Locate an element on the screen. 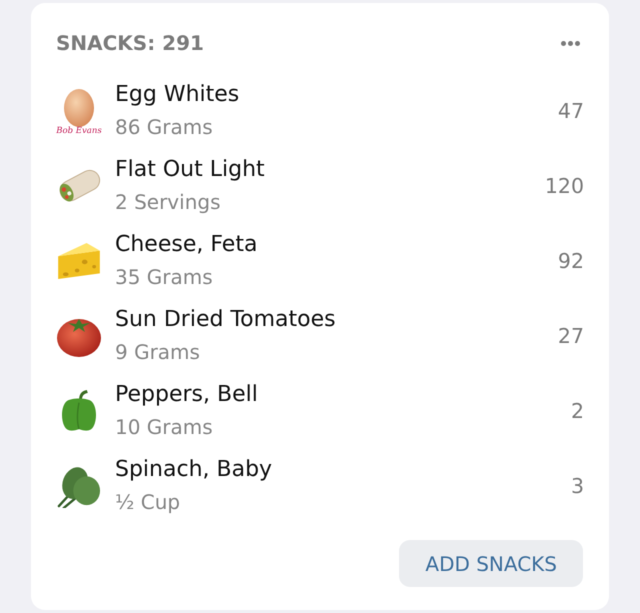 The image size is (640, 613). food-amount: 86 Grams is located at coordinates (164, 127).